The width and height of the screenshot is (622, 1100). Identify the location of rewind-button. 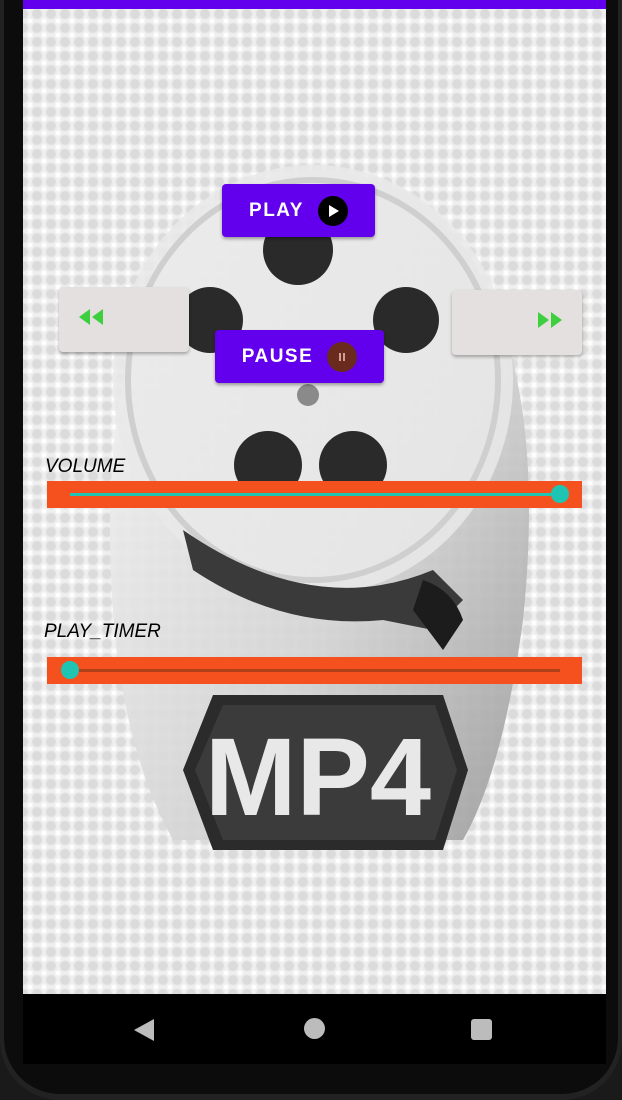
(124, 319).